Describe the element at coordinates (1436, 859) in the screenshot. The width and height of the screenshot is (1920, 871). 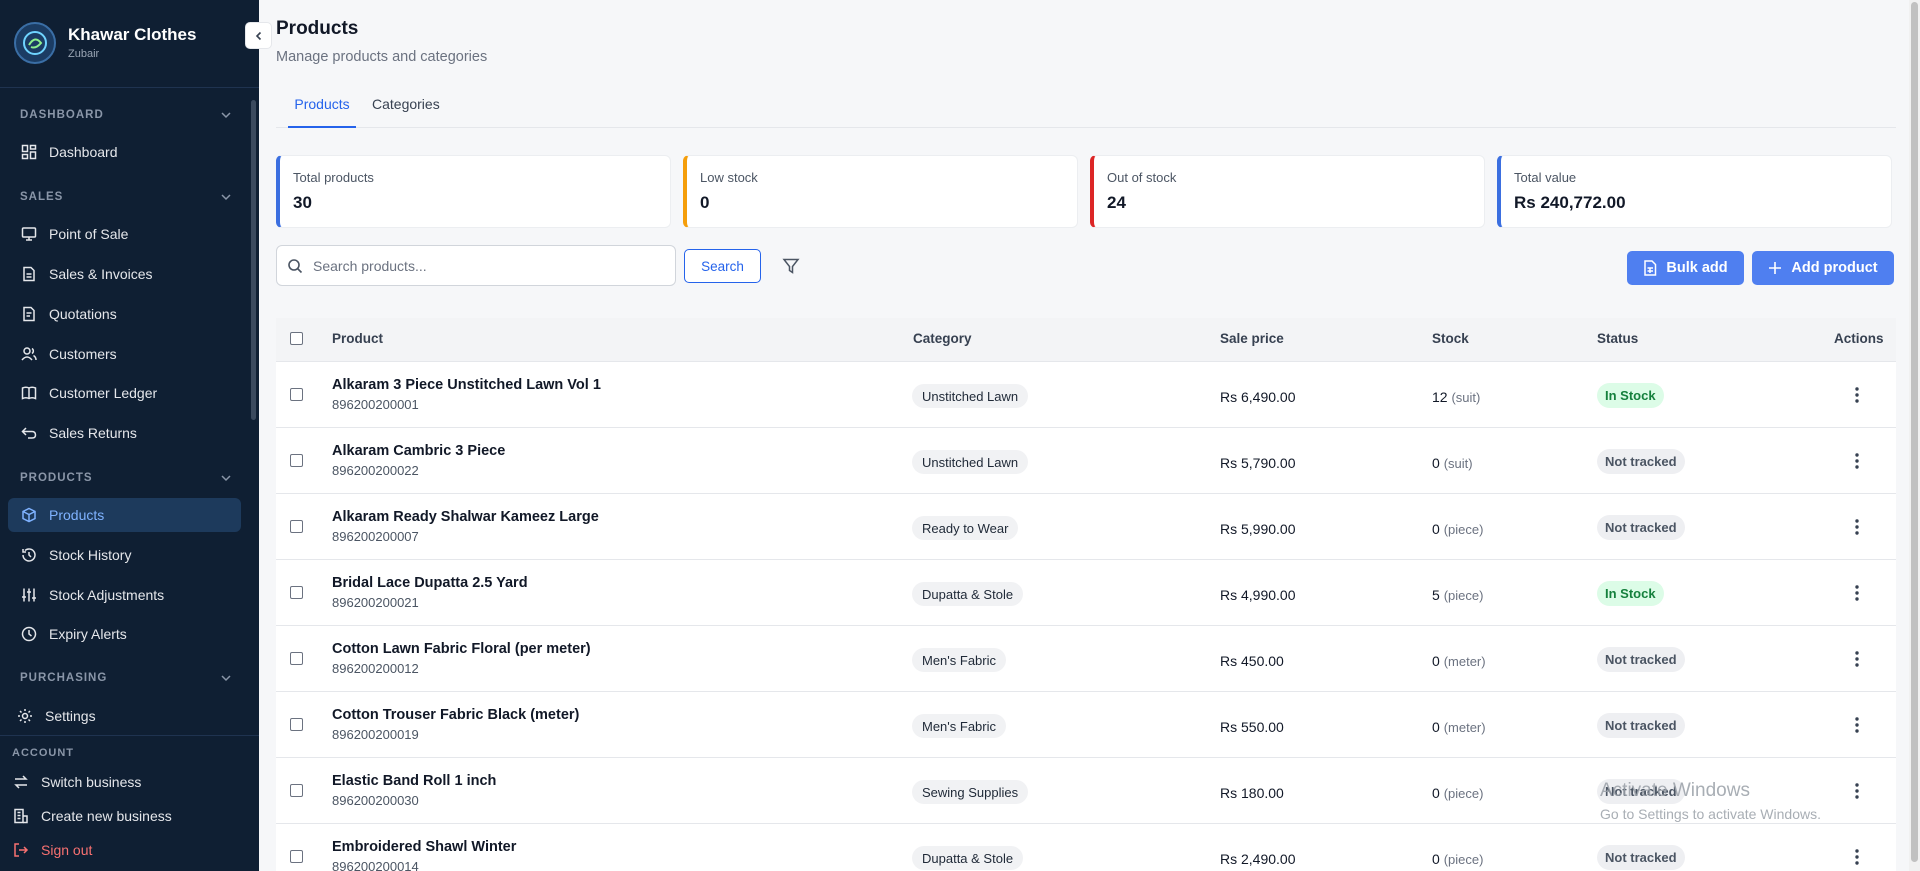
I see `stock-qty: 0` at that location.